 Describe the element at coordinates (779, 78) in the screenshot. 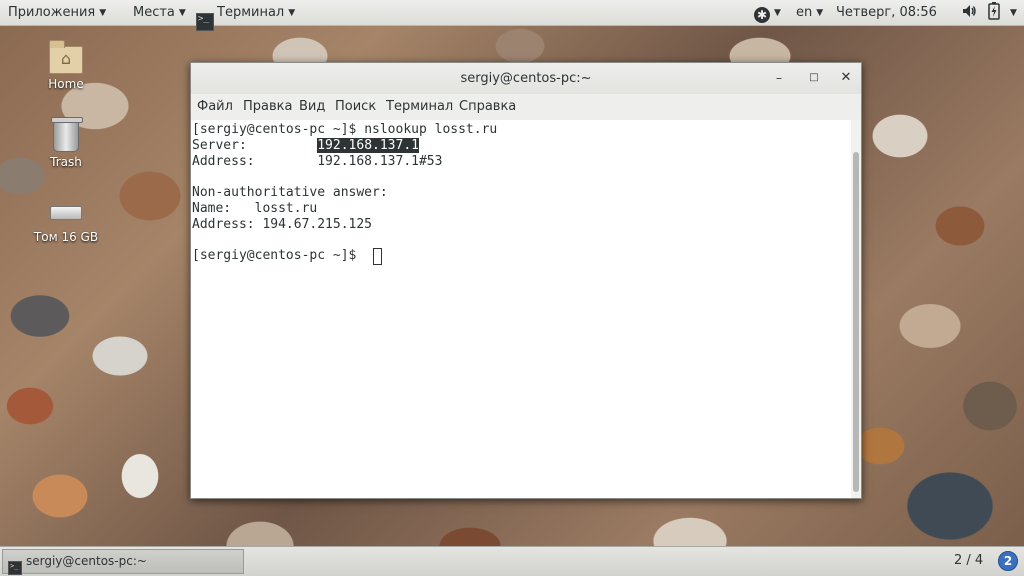

I see `minimize-button: –` at that location.